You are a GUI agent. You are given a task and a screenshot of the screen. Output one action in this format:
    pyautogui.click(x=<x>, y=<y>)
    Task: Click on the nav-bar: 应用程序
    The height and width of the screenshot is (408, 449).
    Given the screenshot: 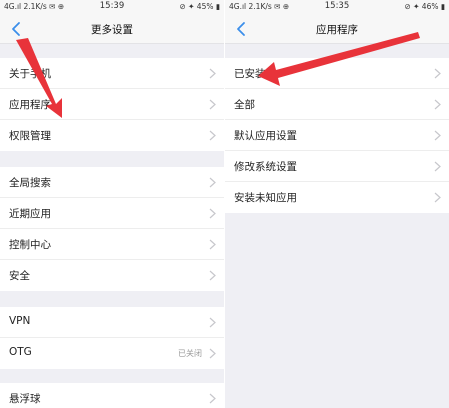 What is the action you would take?
    pyautogui.click(x=337, y=29)
    